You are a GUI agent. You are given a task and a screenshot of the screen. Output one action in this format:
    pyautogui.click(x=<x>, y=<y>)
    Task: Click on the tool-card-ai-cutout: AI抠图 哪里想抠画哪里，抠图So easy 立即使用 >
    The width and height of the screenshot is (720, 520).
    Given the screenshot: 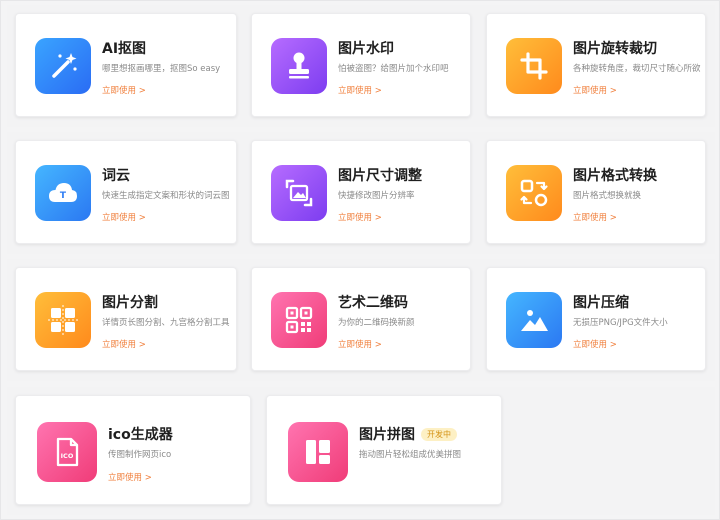 What is the action you would take?
    pyautogui.click(x=126, y=65)
    